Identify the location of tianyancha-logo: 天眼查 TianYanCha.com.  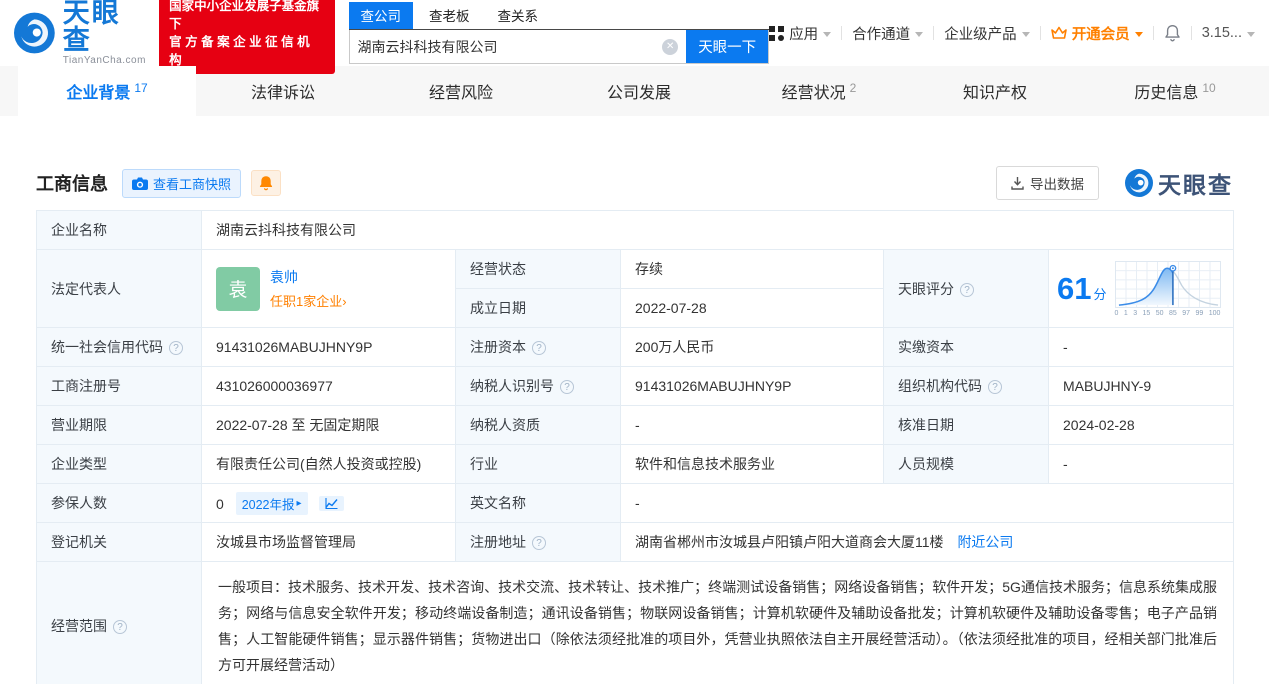
(80, 33).